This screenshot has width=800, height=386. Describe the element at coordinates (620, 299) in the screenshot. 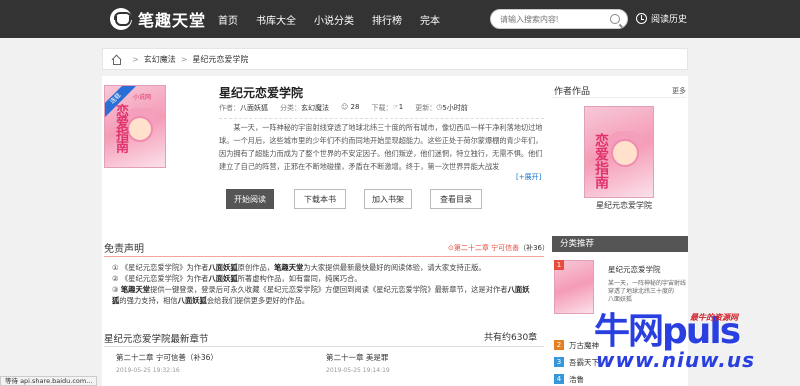

I see `rec-author: 八面妖狐` at that location.